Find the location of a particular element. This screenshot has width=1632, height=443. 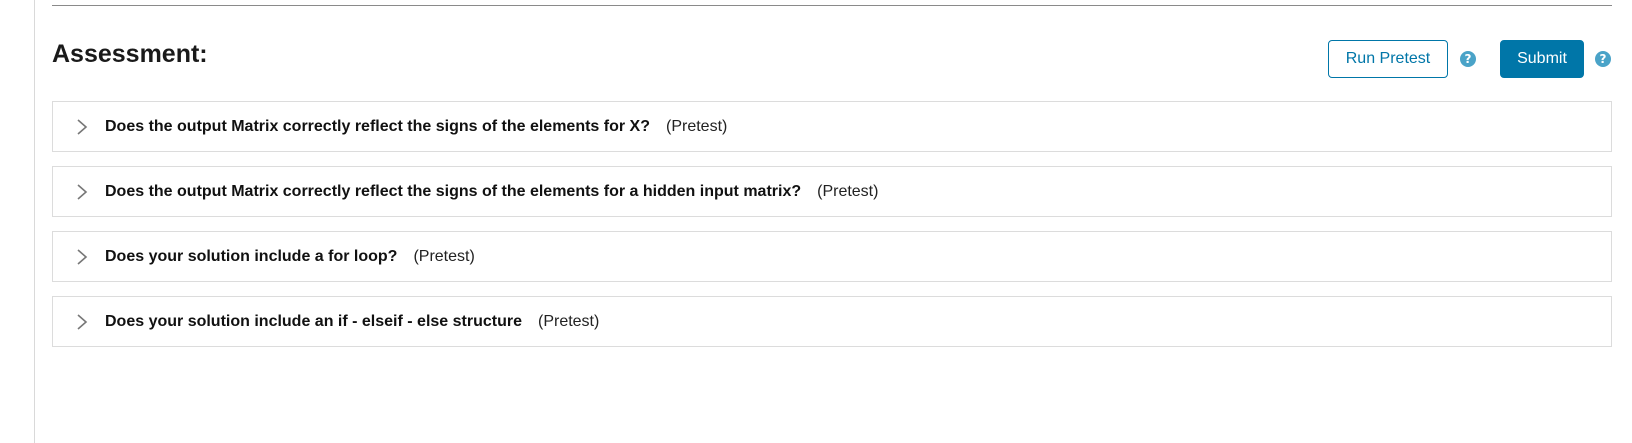

run-pretest-button: Run Pretest is located at coordinates (1388, 59).